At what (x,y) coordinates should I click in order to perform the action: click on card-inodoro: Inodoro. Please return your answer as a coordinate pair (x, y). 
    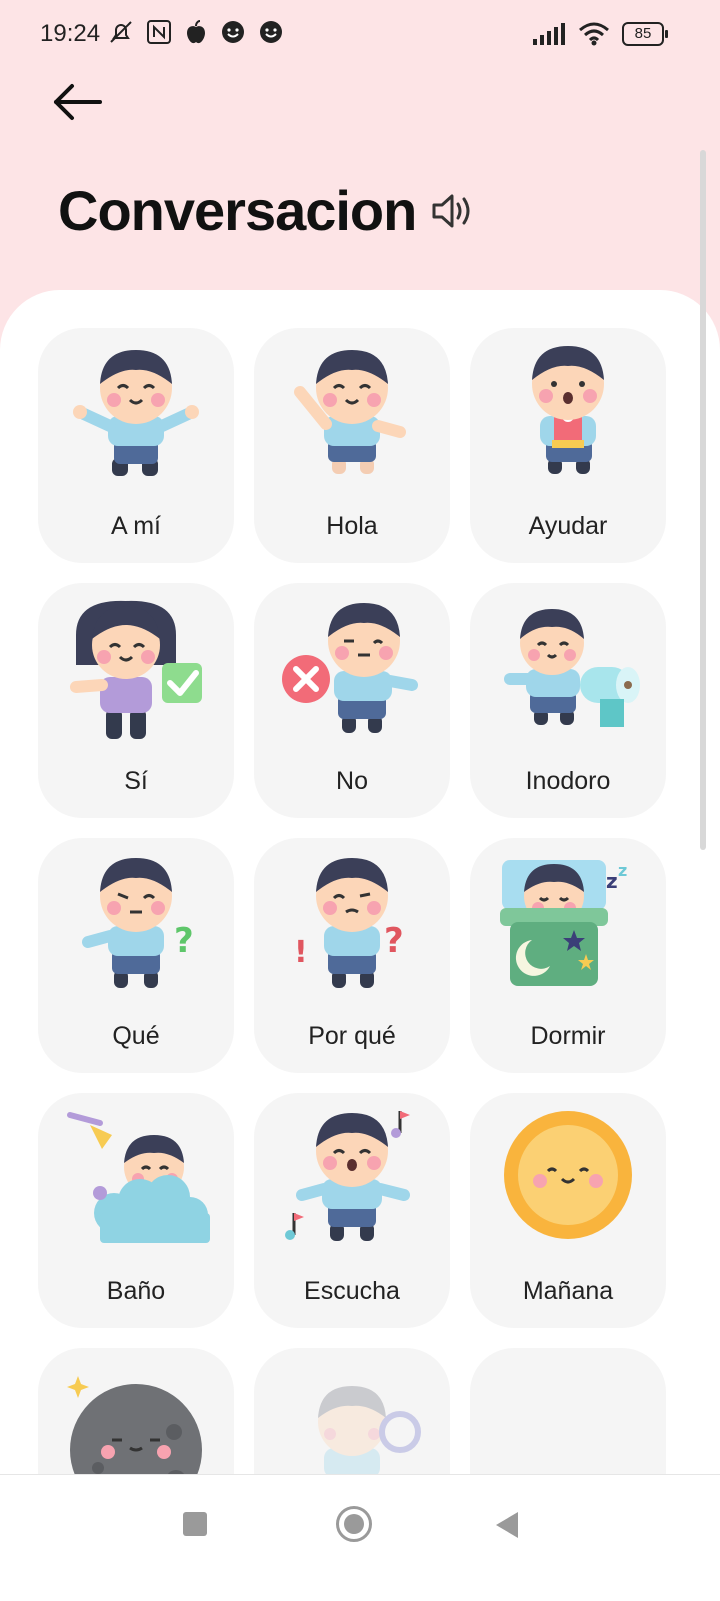
    Looking at the image, I should click on (568, 700).